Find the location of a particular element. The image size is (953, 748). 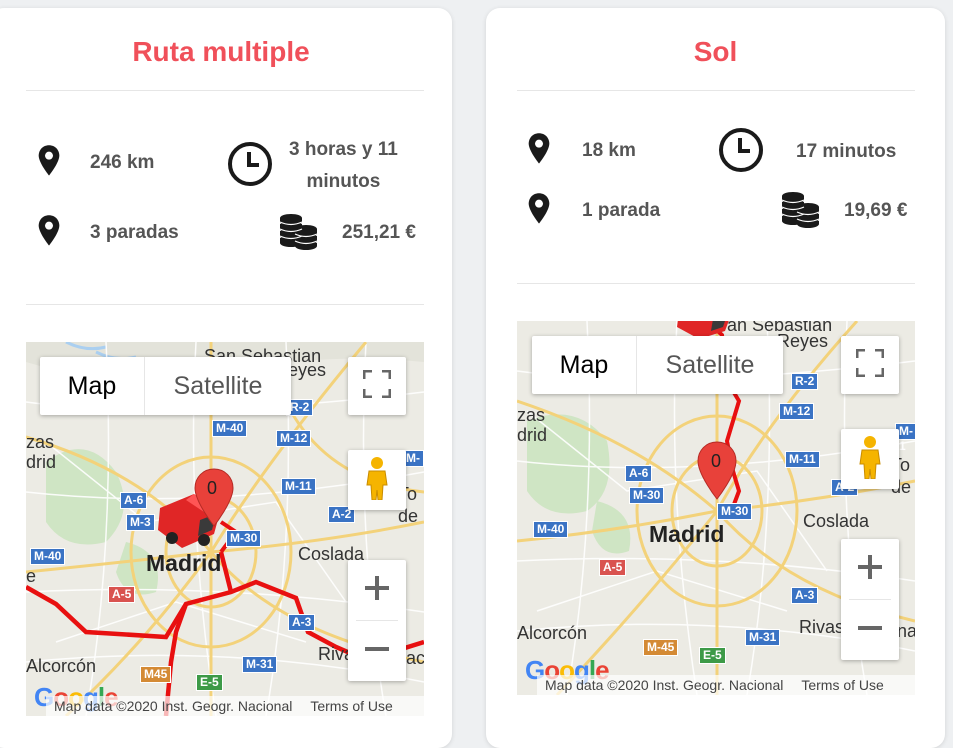

distance-value: 246 km is located at coordinates (122, 163).